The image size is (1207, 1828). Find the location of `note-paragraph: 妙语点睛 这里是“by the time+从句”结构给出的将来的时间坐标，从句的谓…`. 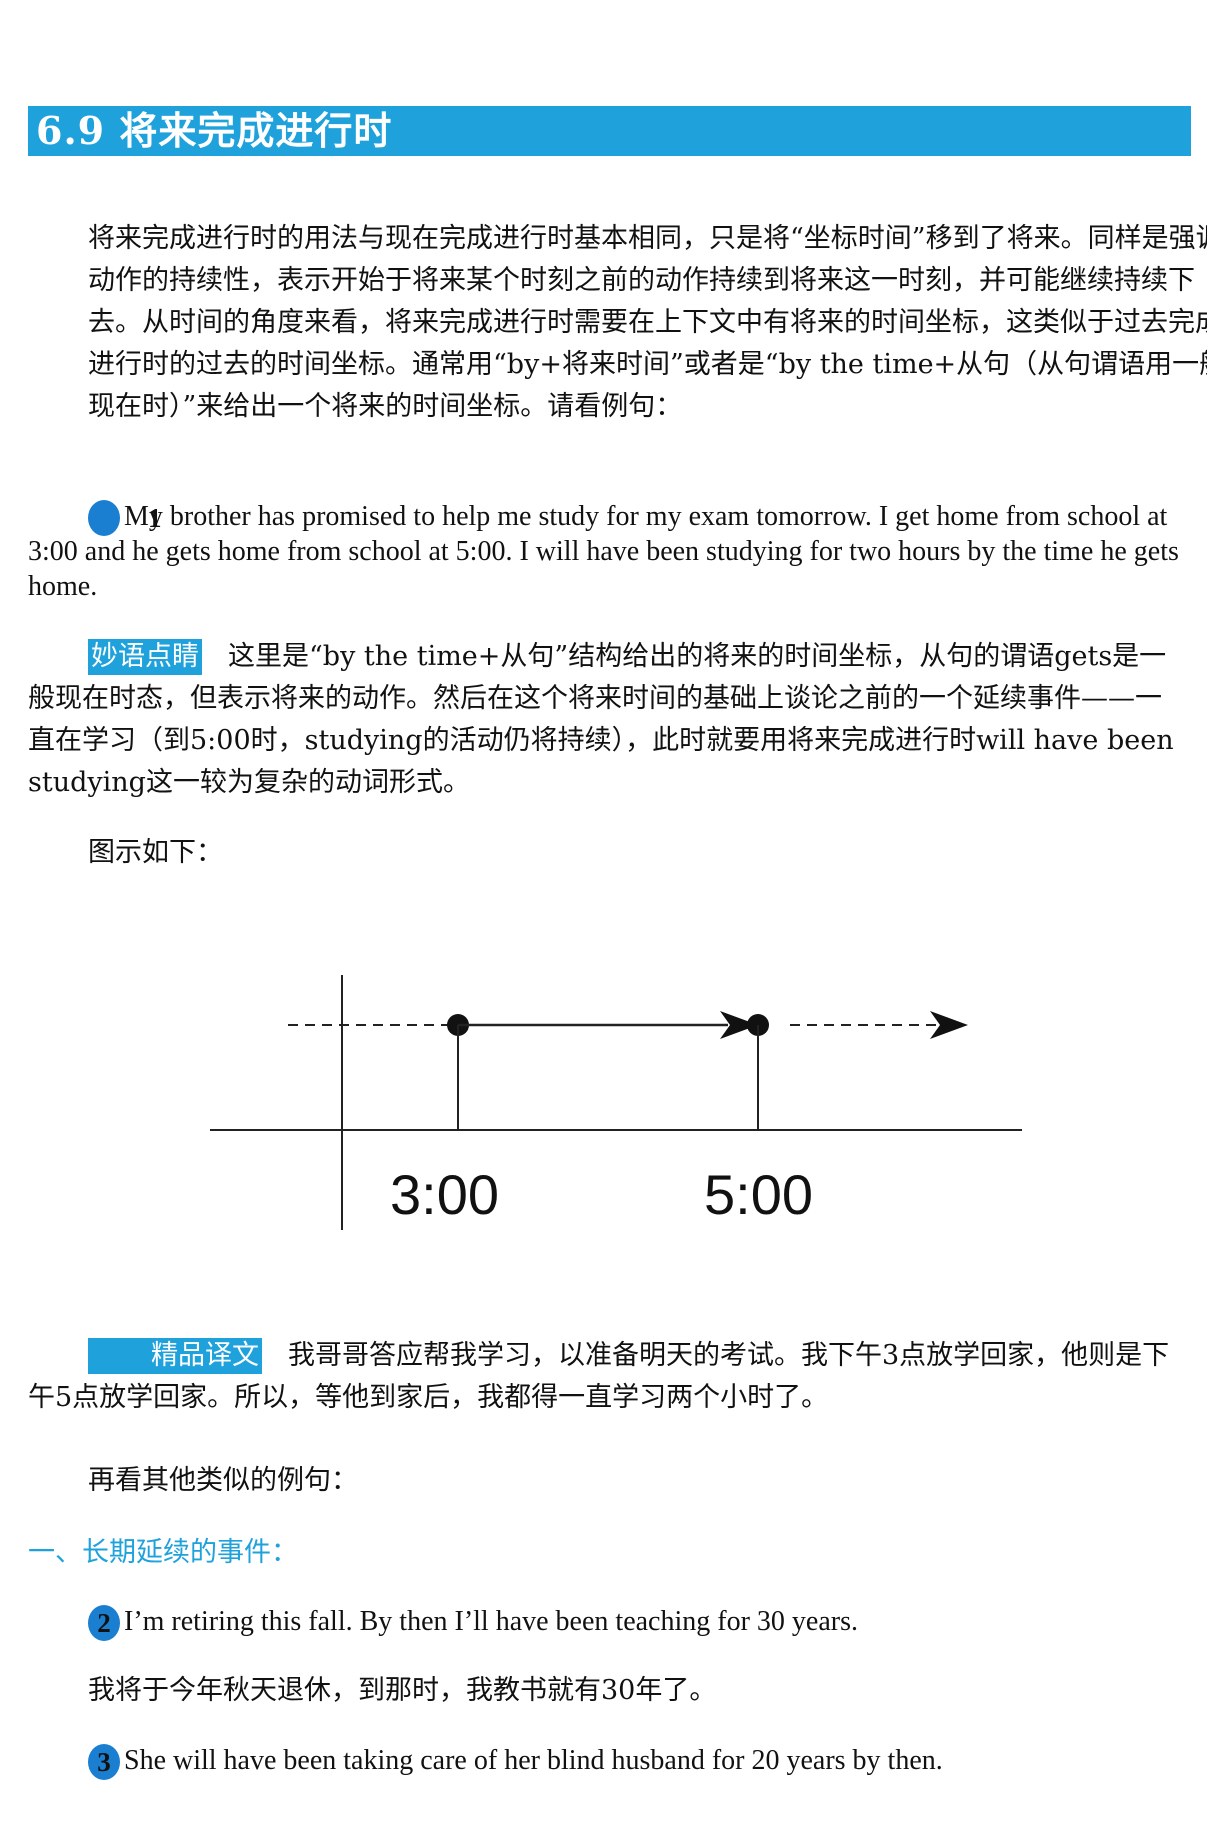

note-paragraph: 妙语点睛 这里是“by the time+从句”结构给出的将来的时间坐标，从句的谓… is located at coordinates (607, 720).